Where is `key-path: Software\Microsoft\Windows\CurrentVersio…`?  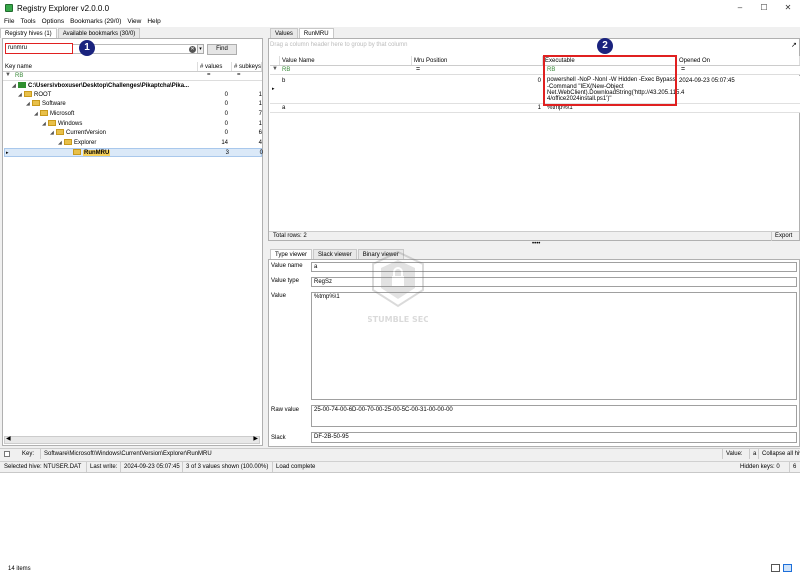 key-path: Software\Microsoft\Windows\CurrentVersio… is located at coordinates (126, 454).